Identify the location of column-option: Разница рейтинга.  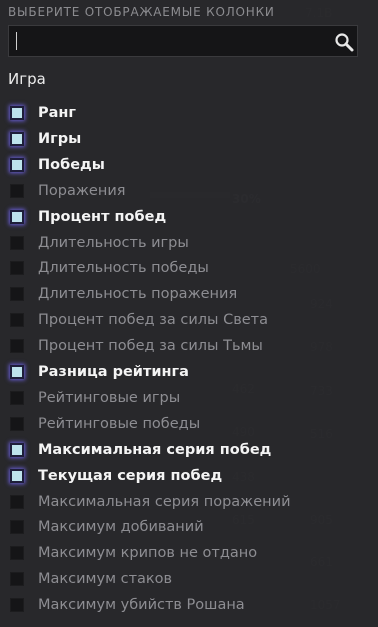
(188, 372).